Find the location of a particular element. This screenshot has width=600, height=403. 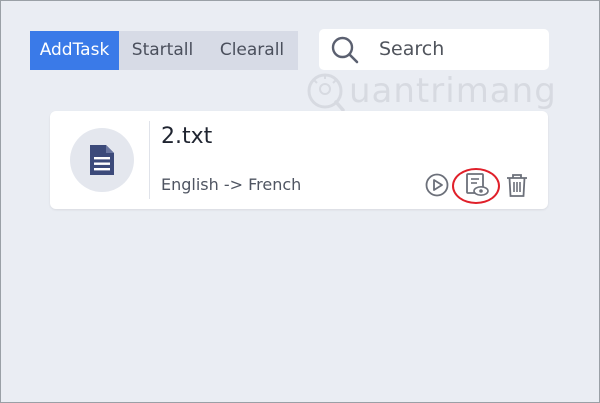

watermark-logo-icon is located at coordinates (326, 92).